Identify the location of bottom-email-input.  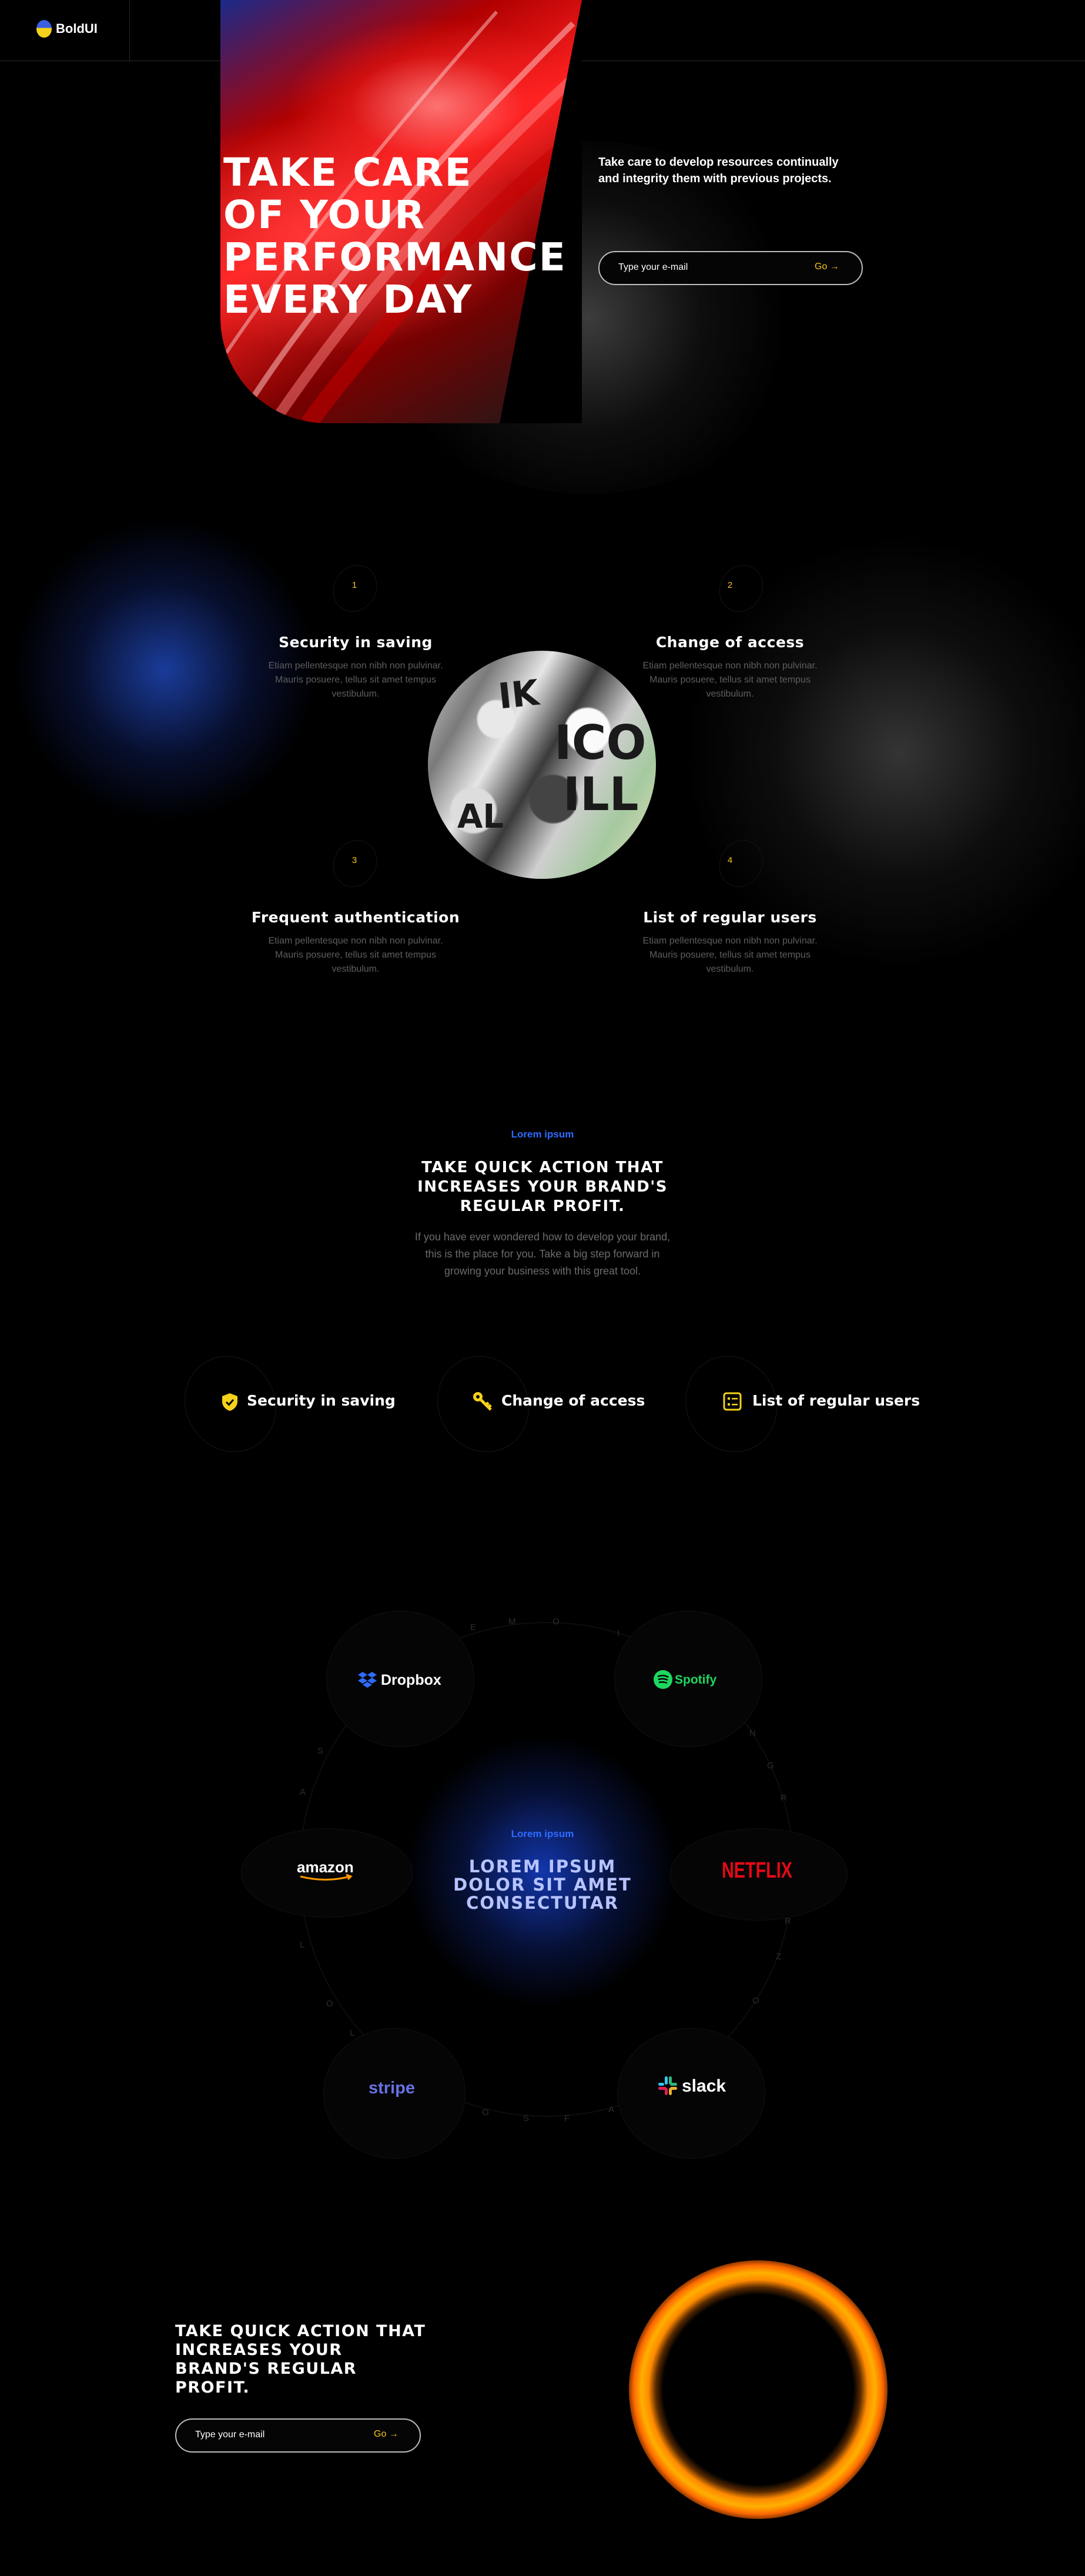
(277, 2435).